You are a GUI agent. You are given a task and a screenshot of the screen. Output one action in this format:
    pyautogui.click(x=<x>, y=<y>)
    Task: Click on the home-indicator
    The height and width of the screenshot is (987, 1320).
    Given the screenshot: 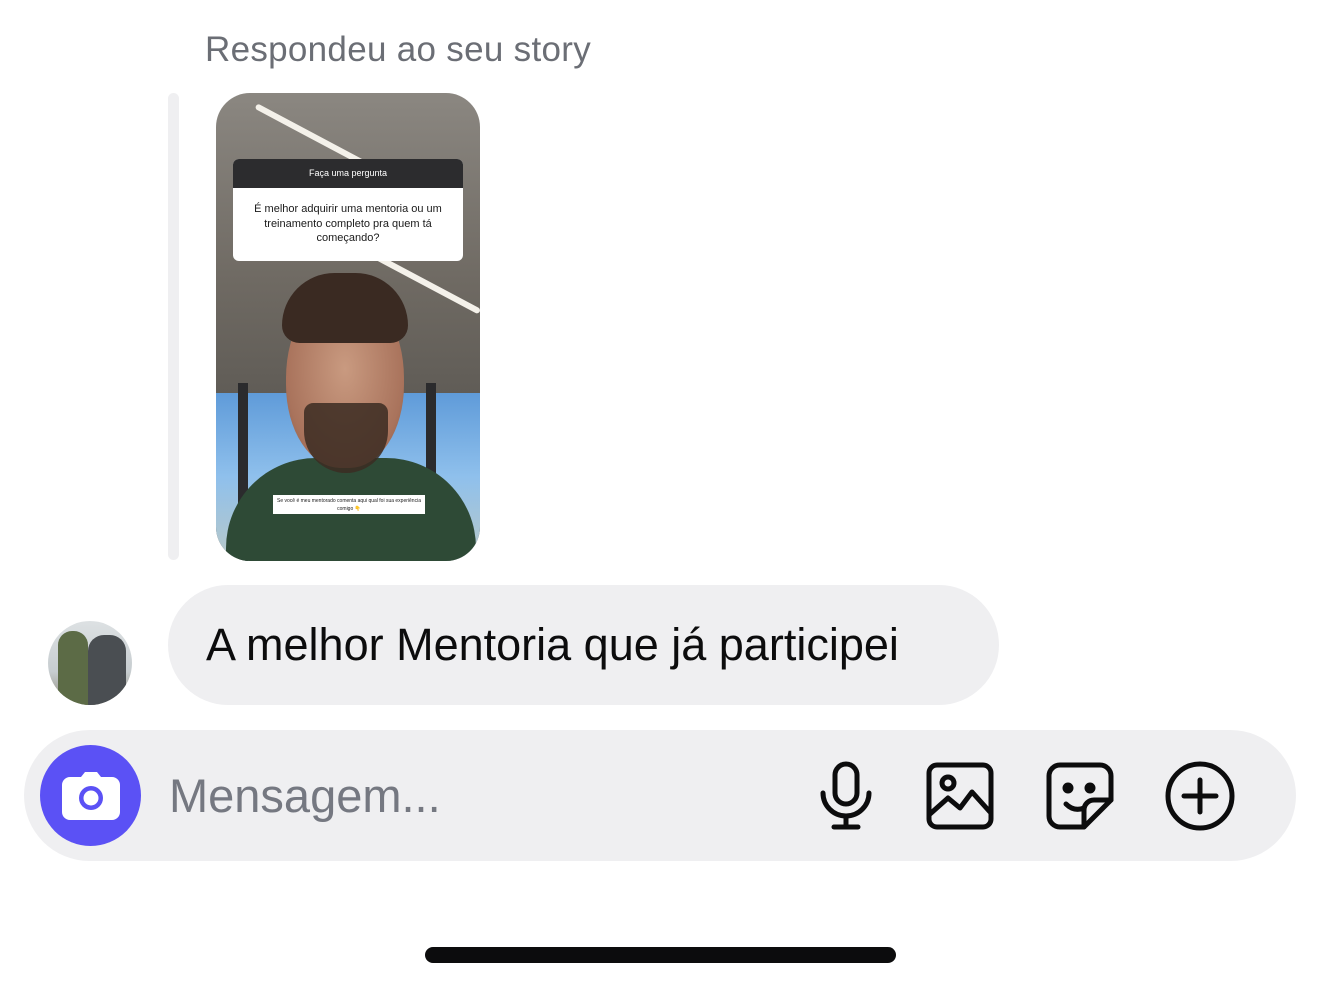 What is the action you would take?
    pyautogui.click(x=660, y=955)
    